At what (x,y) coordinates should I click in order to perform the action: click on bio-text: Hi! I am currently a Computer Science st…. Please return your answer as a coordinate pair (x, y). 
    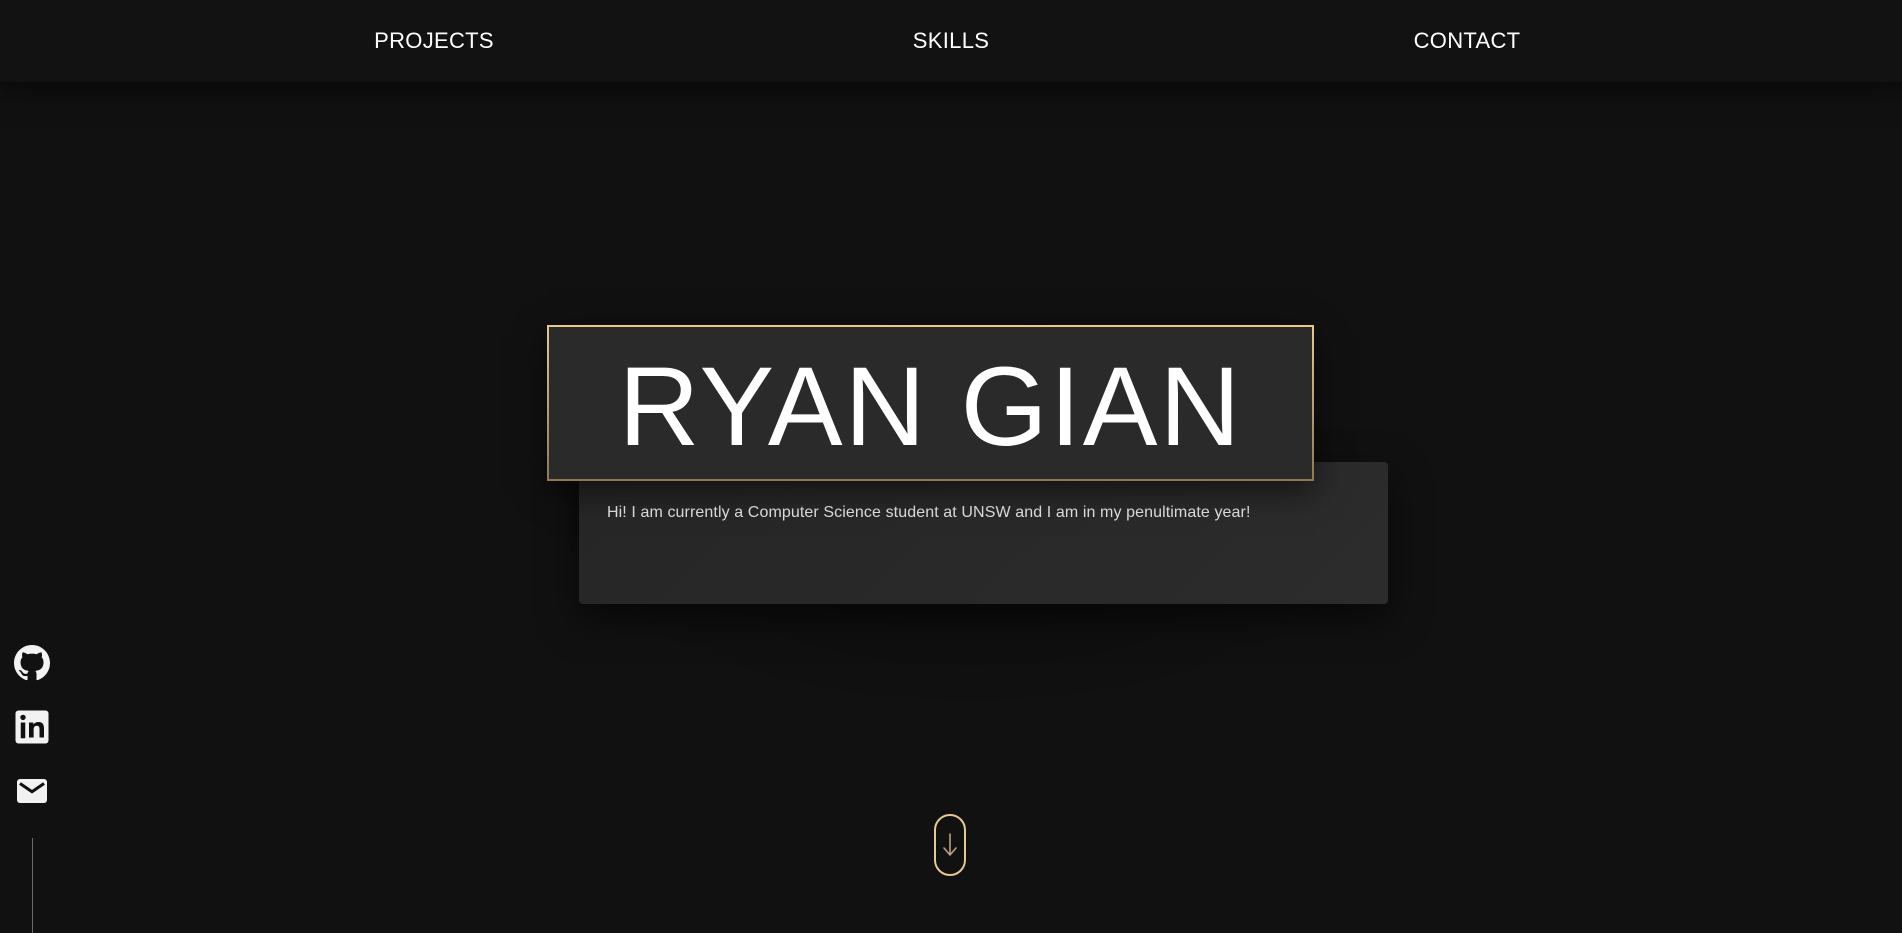
    Looking at the image, I should click on (929, 512).